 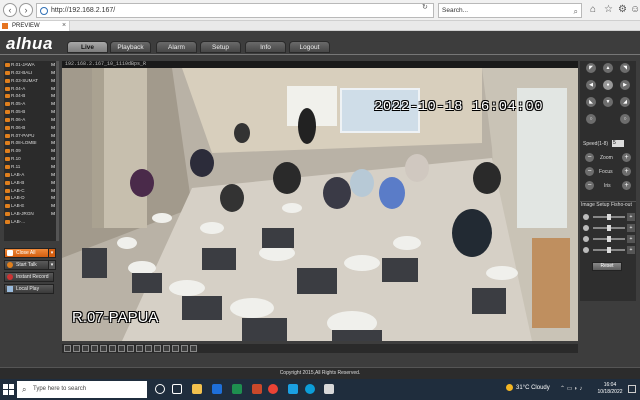 I want to click on layout-1-icon, so click(x=67, y=348).